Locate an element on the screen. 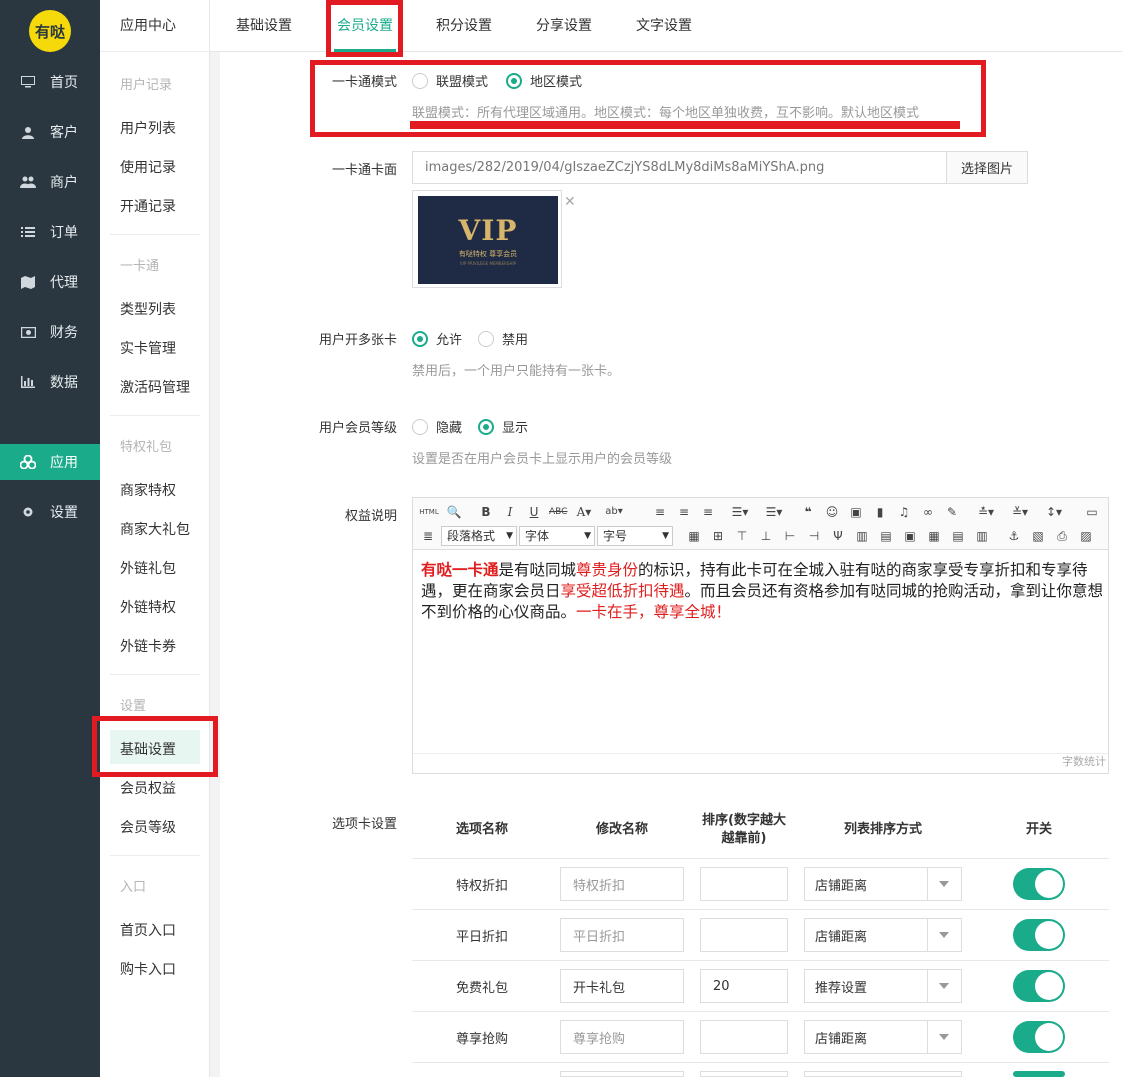 The image size is (1122, 1077). radio-show: 显示 is located at coordinates (503, 426).